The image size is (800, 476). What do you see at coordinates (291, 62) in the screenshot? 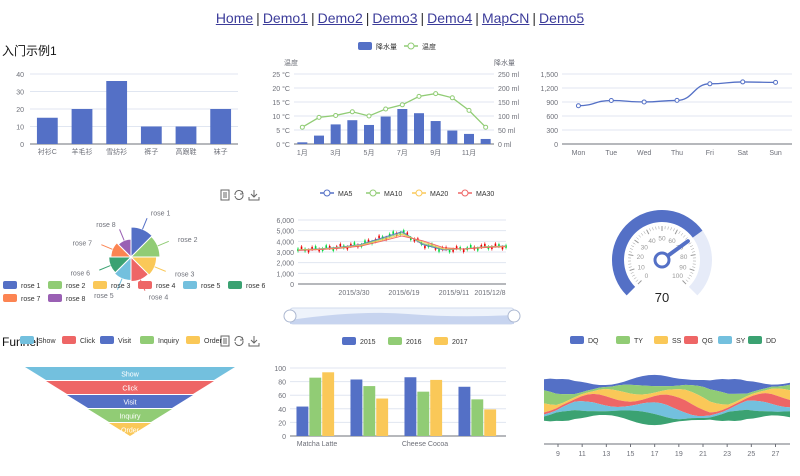
I see `y-axis-name-left: 温度` at bounding box center [291, 62].